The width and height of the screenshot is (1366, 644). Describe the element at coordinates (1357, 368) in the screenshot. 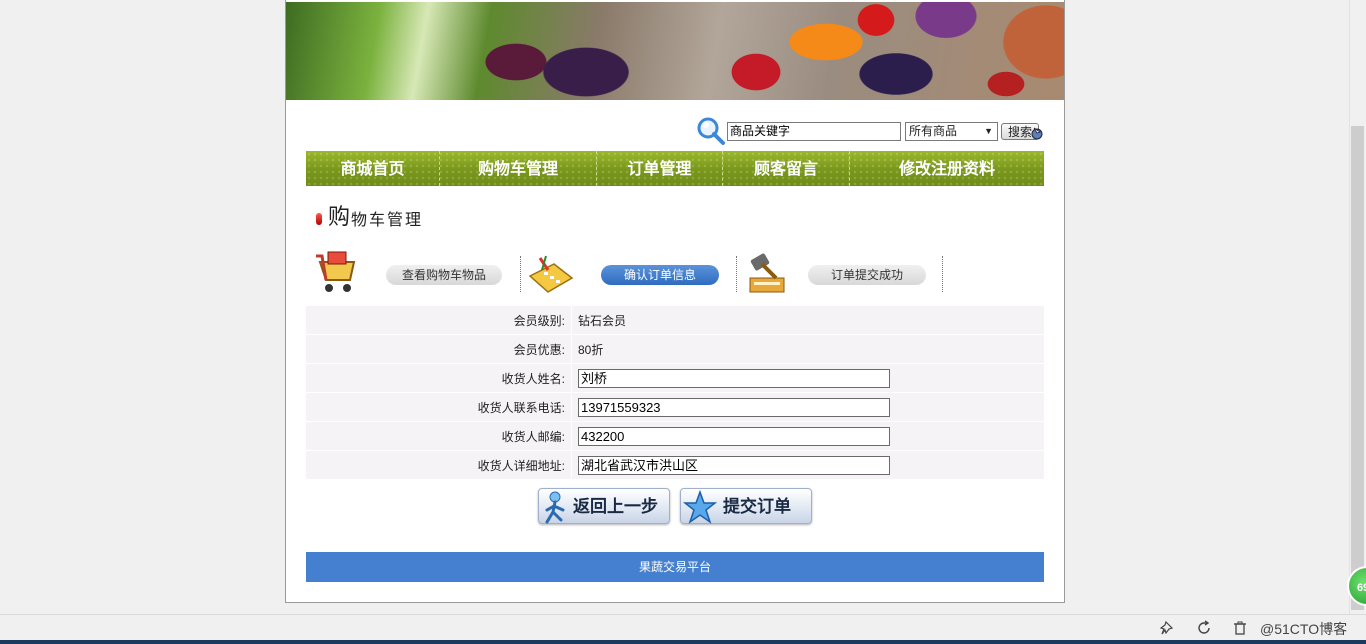

I see `scrollbar-thumb` at that location.